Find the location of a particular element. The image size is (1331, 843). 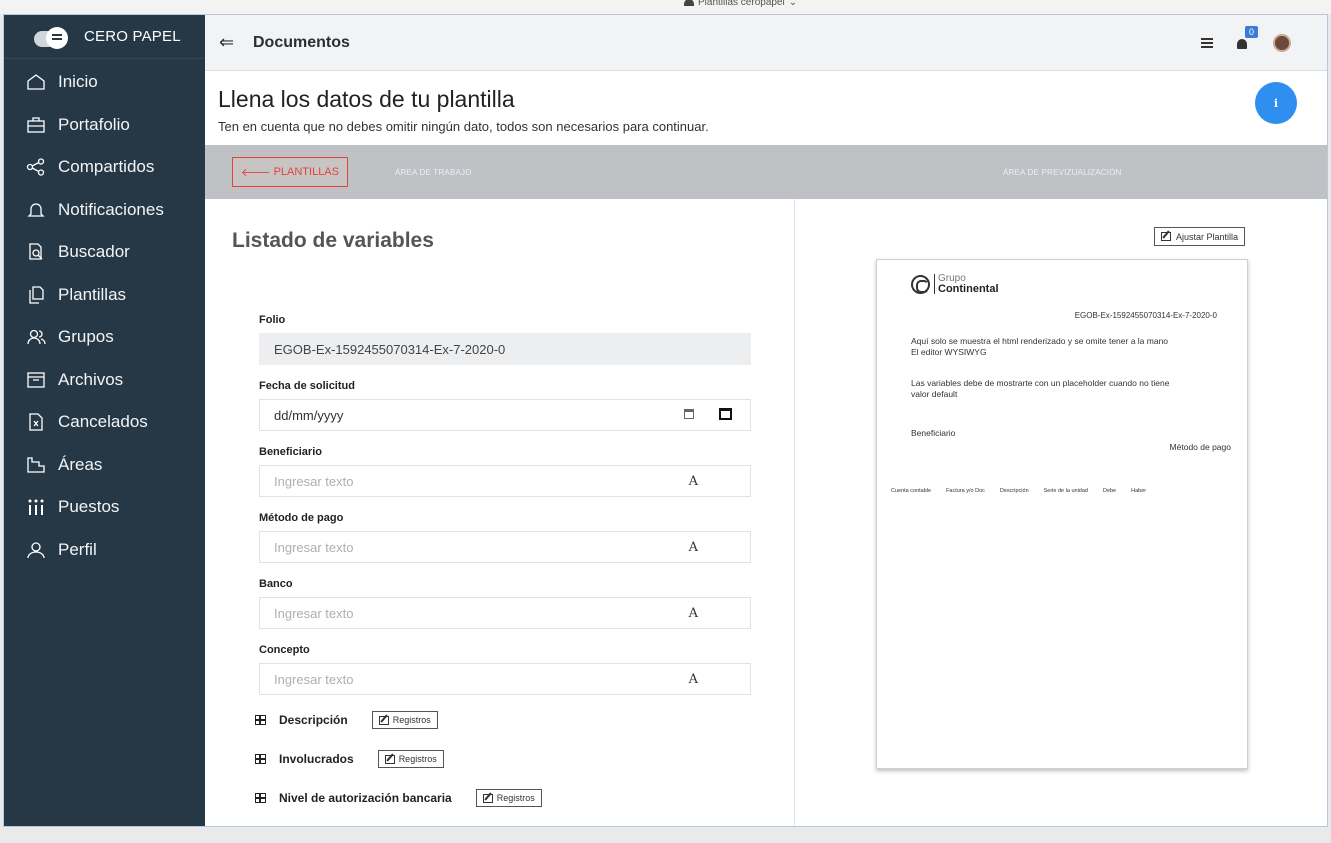

sidebar-item-grupos: Grupos is located at coordinates (104, 337).